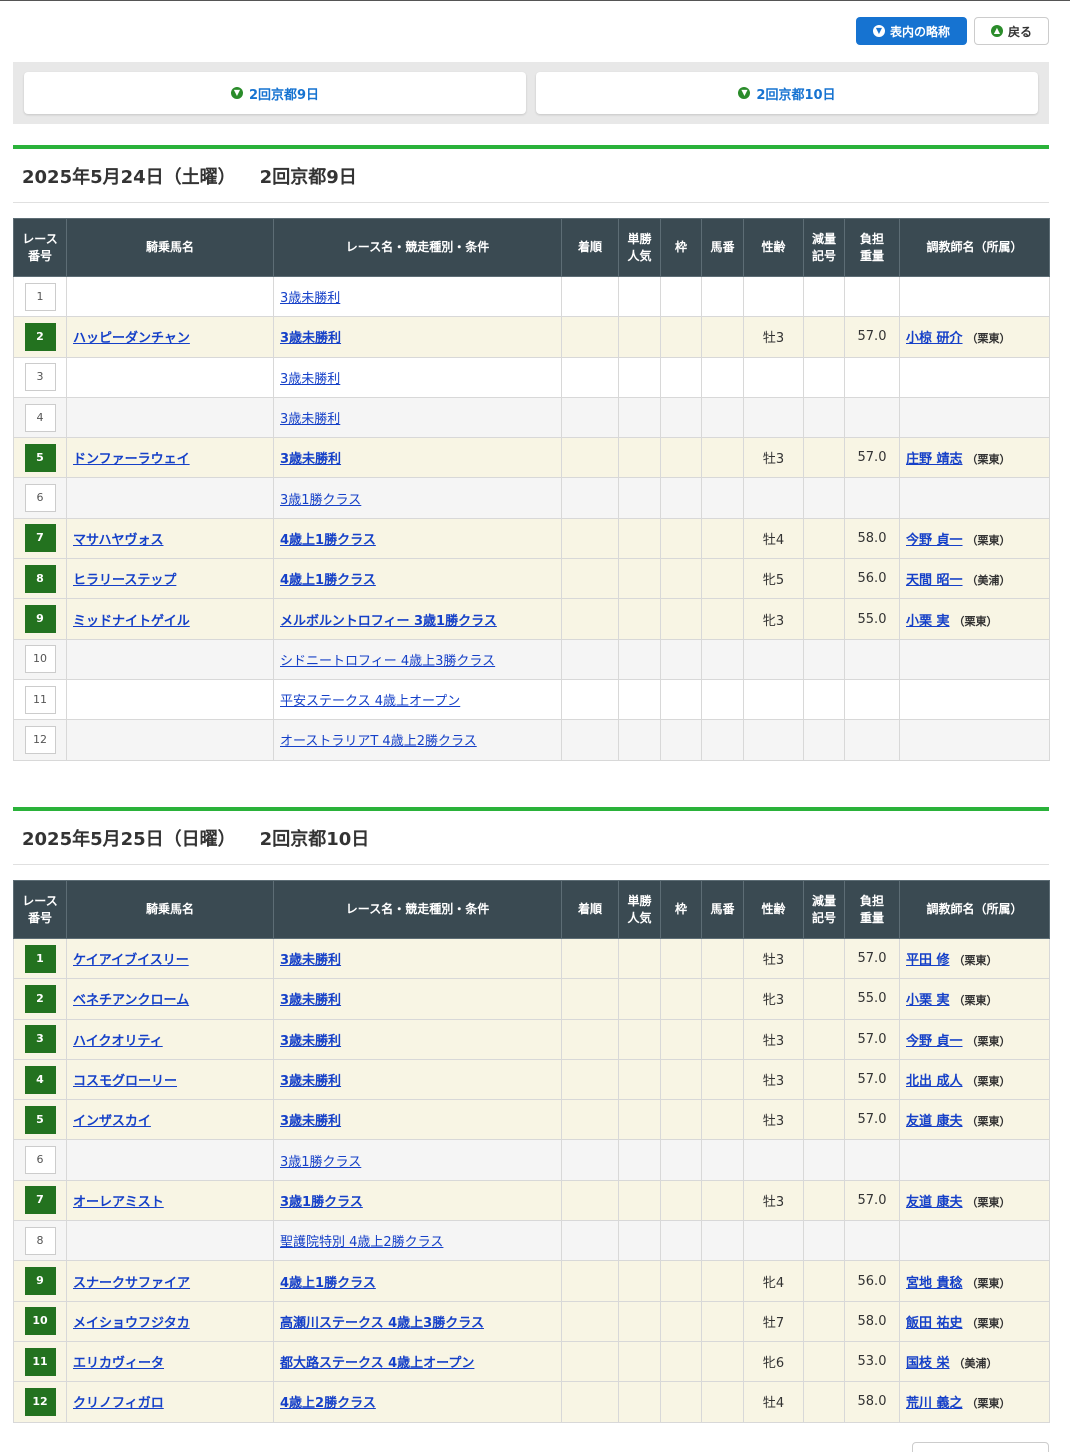 Image resolution: width=1070 pixels, height=1452 pixels. Describe the element at coordinates (1011, 31) in the screenshot. I see `back-button: ▲ 戻る` at that location.